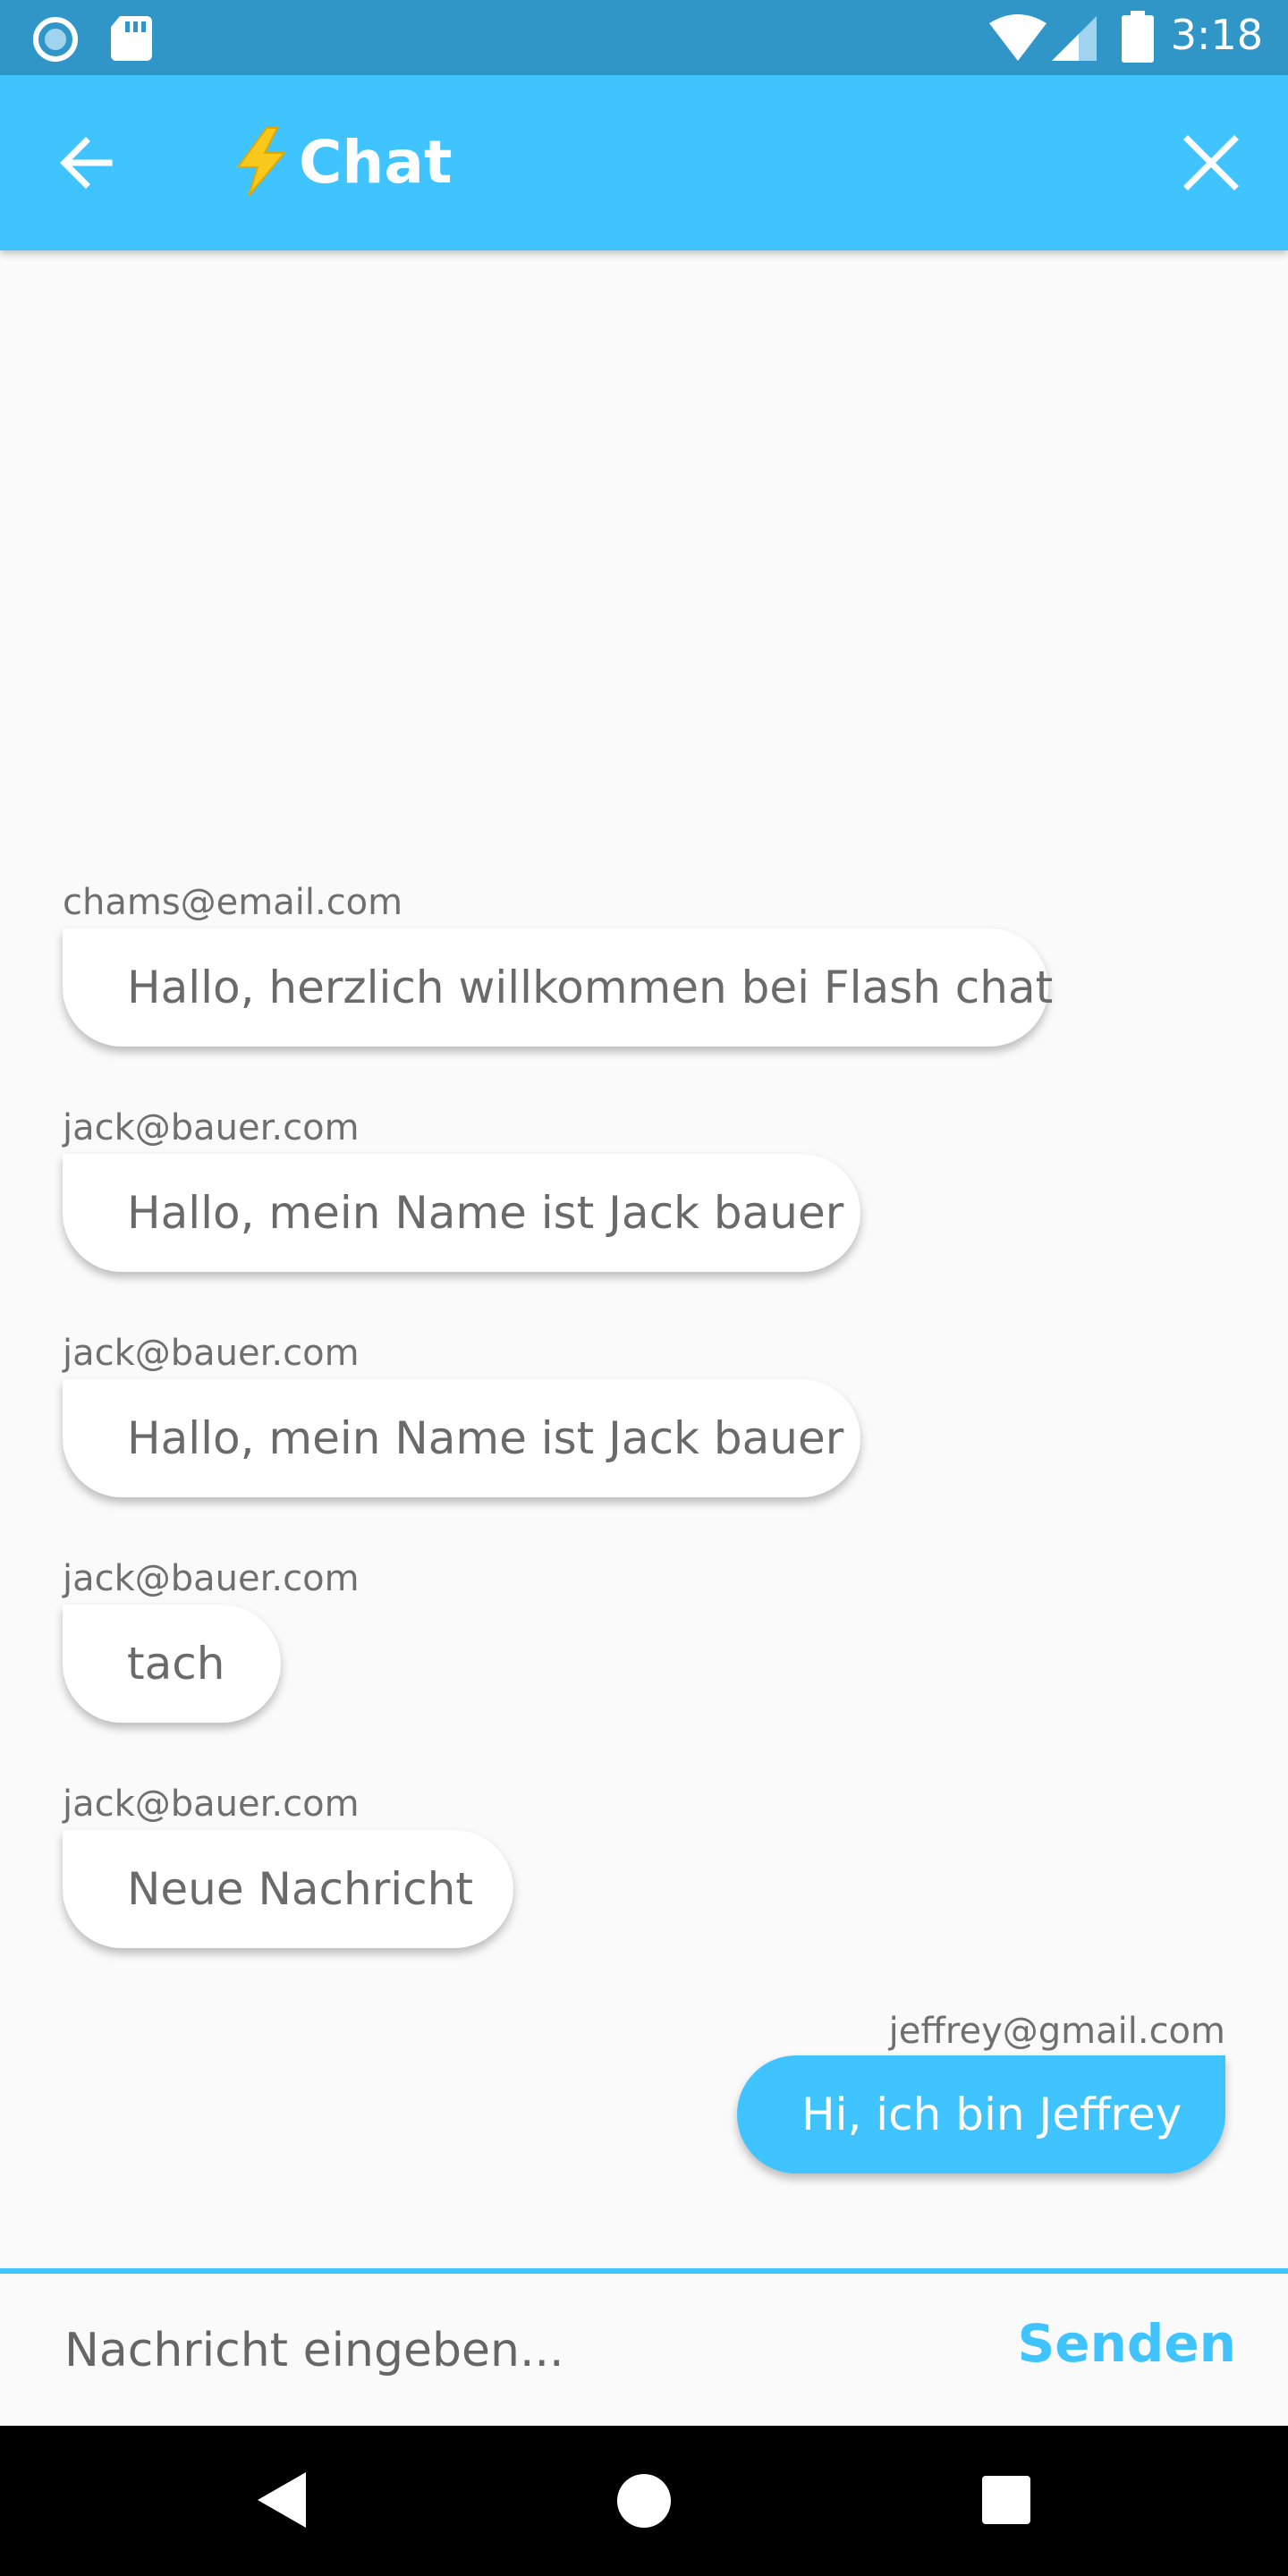  Describe the element at coordinates (261, 162) in the screenshot. I see `lightning-bolt-icon` at that location.